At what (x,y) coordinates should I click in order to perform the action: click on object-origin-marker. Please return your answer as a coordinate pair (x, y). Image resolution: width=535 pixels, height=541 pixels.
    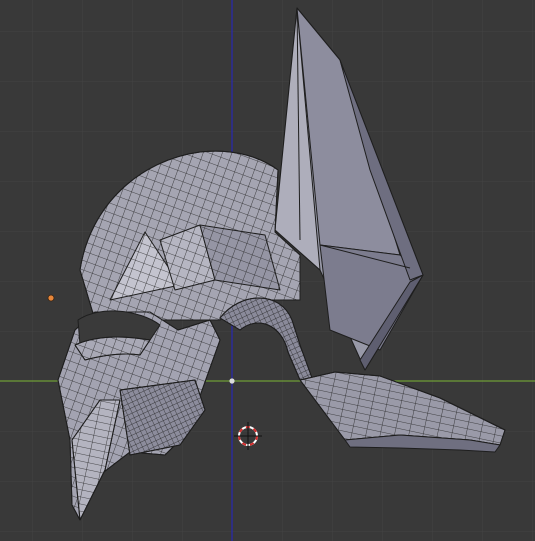
    Looking at the image, I should click on (51, 298).